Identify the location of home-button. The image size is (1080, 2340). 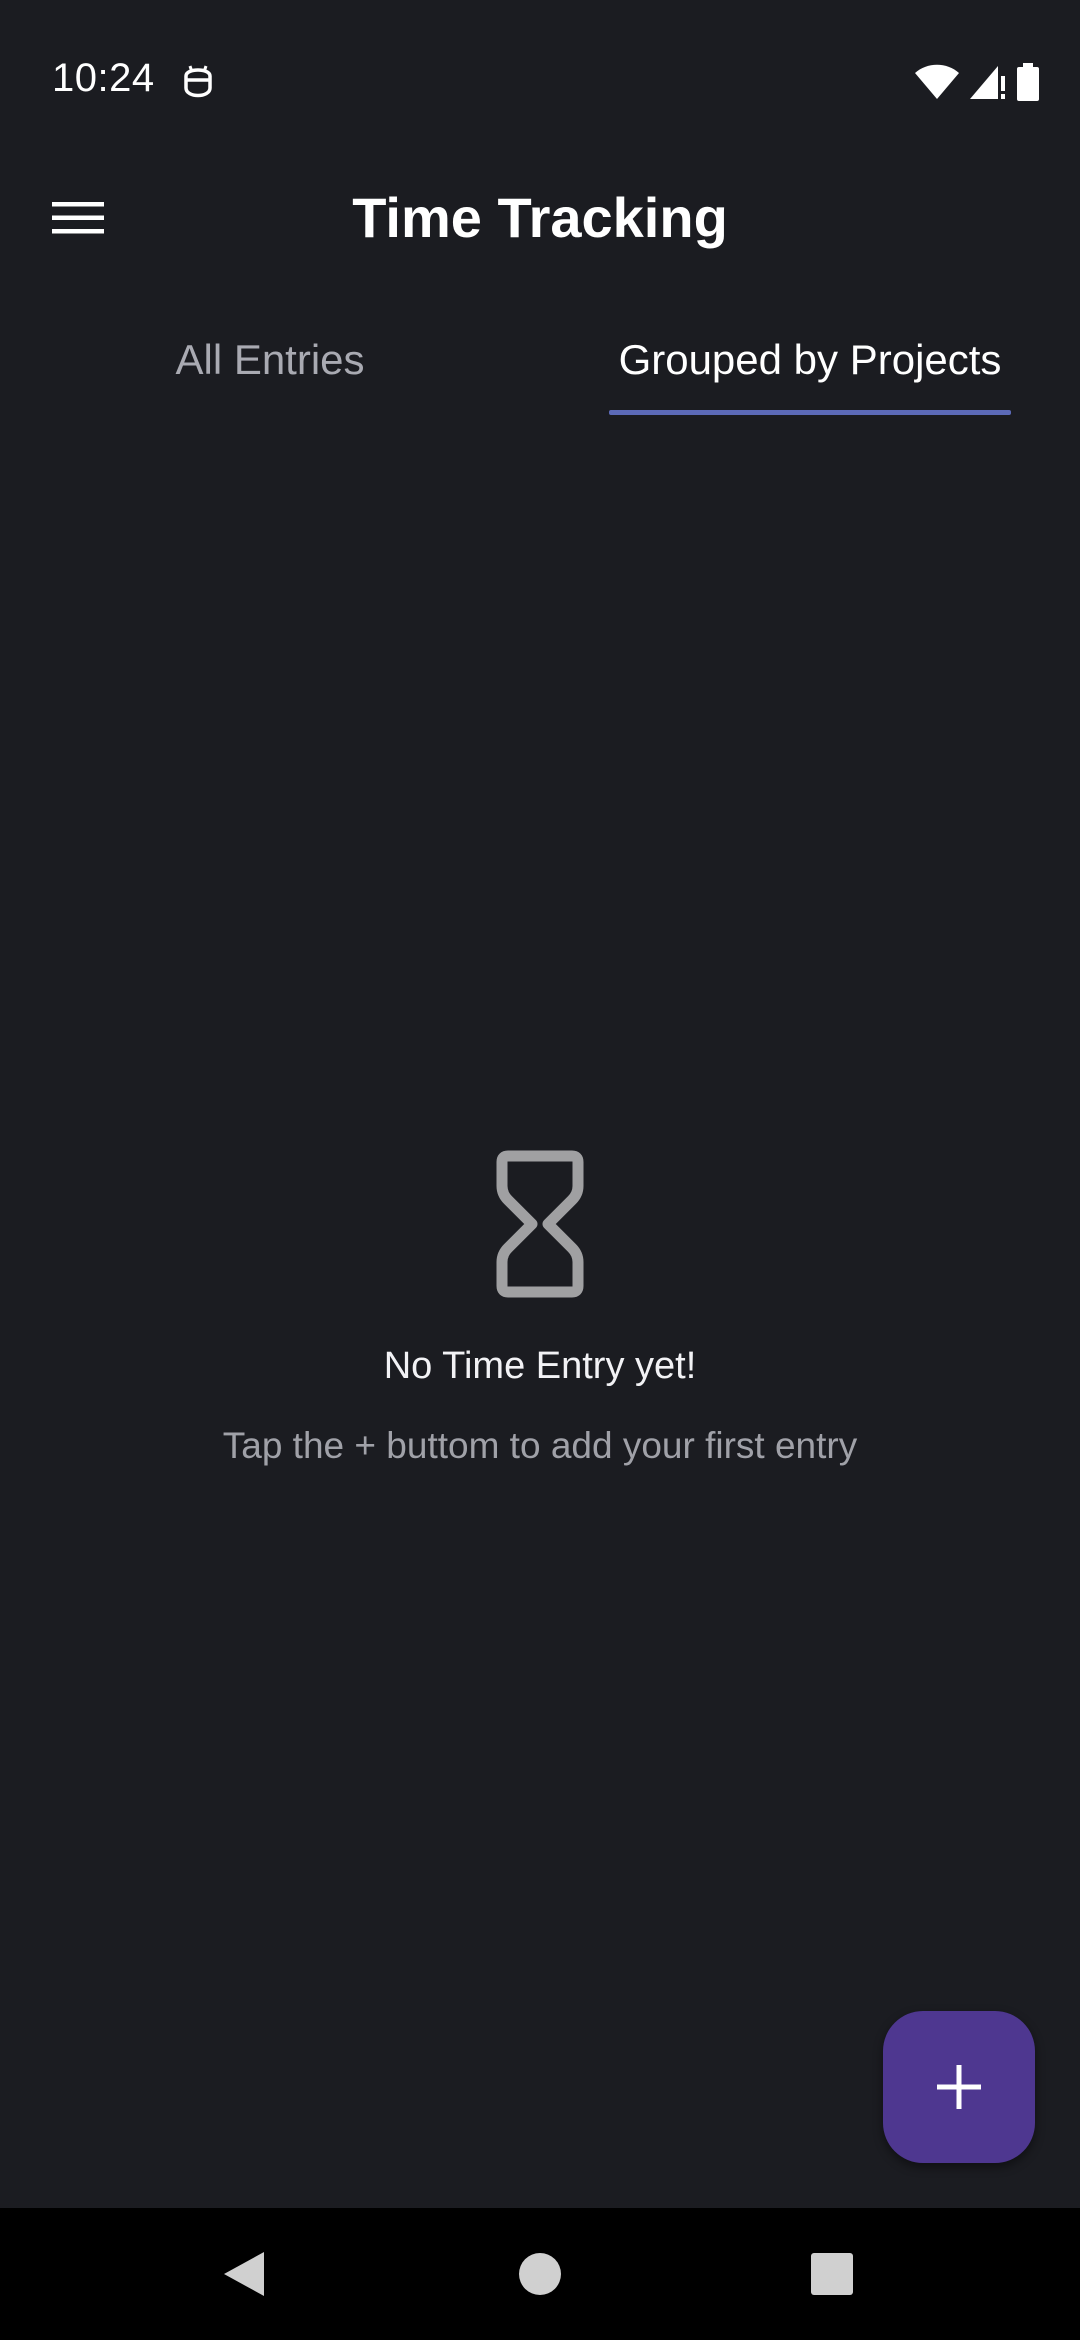
(540, 2274).